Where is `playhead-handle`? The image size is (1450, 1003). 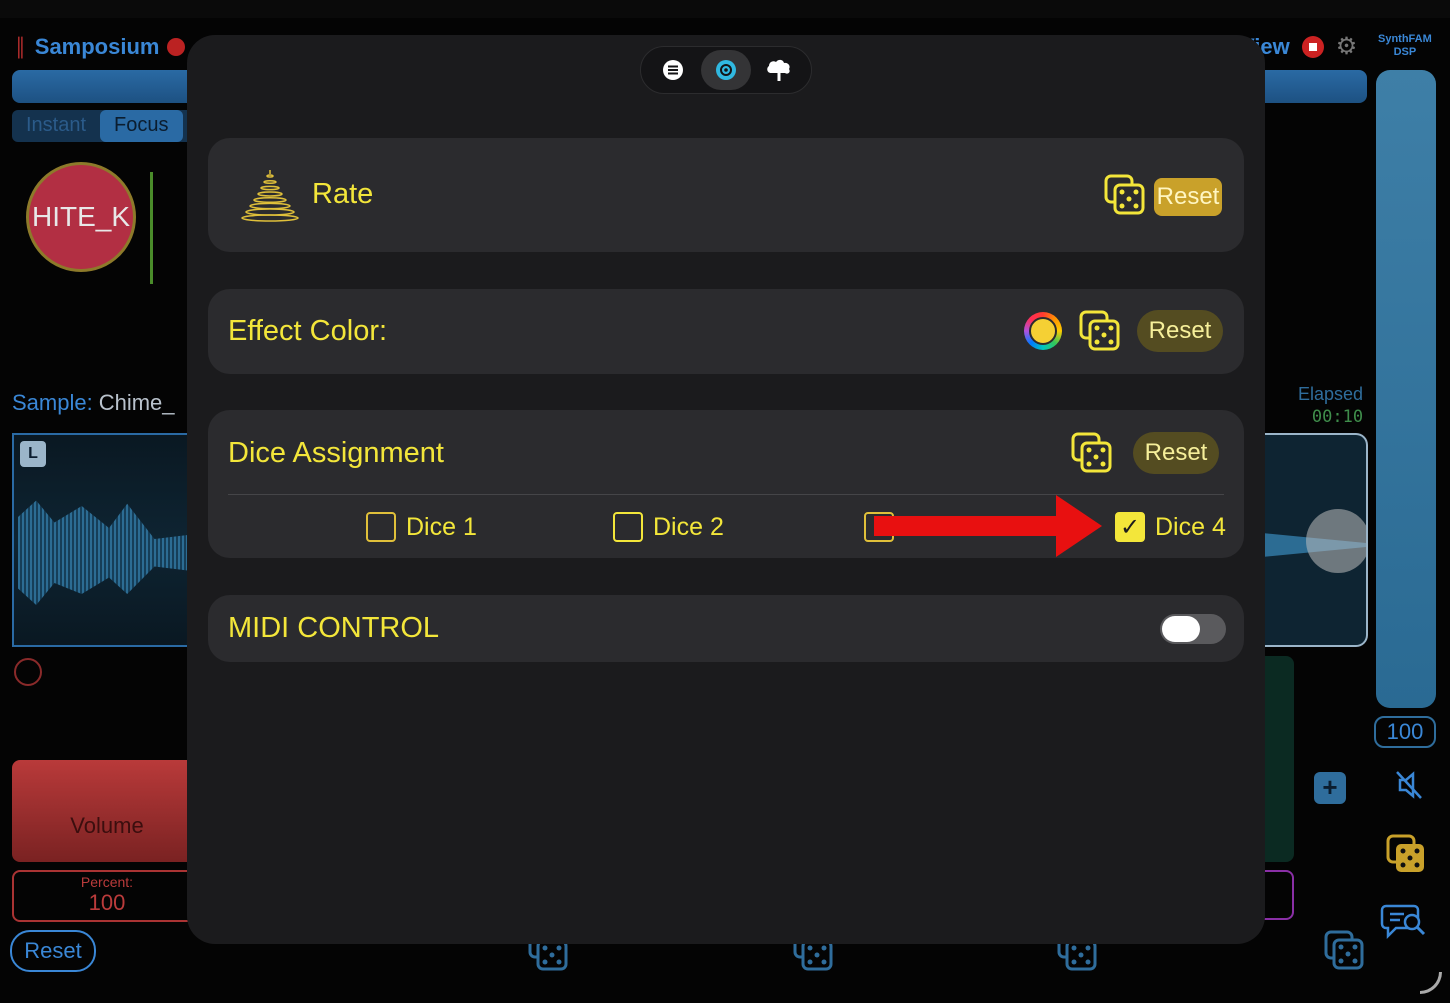
playhead-handle is located at coordinates (1336, 541).